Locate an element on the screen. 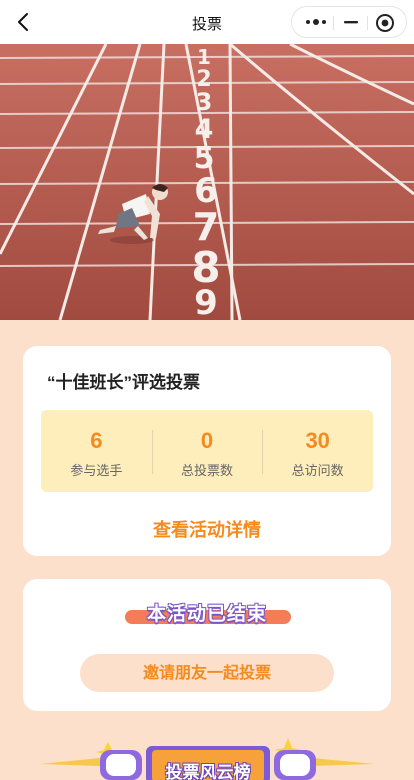 Image resolution: width=414 pixels, height=780 pixels. stat-value: 30 is located at coordinates (317, 440).